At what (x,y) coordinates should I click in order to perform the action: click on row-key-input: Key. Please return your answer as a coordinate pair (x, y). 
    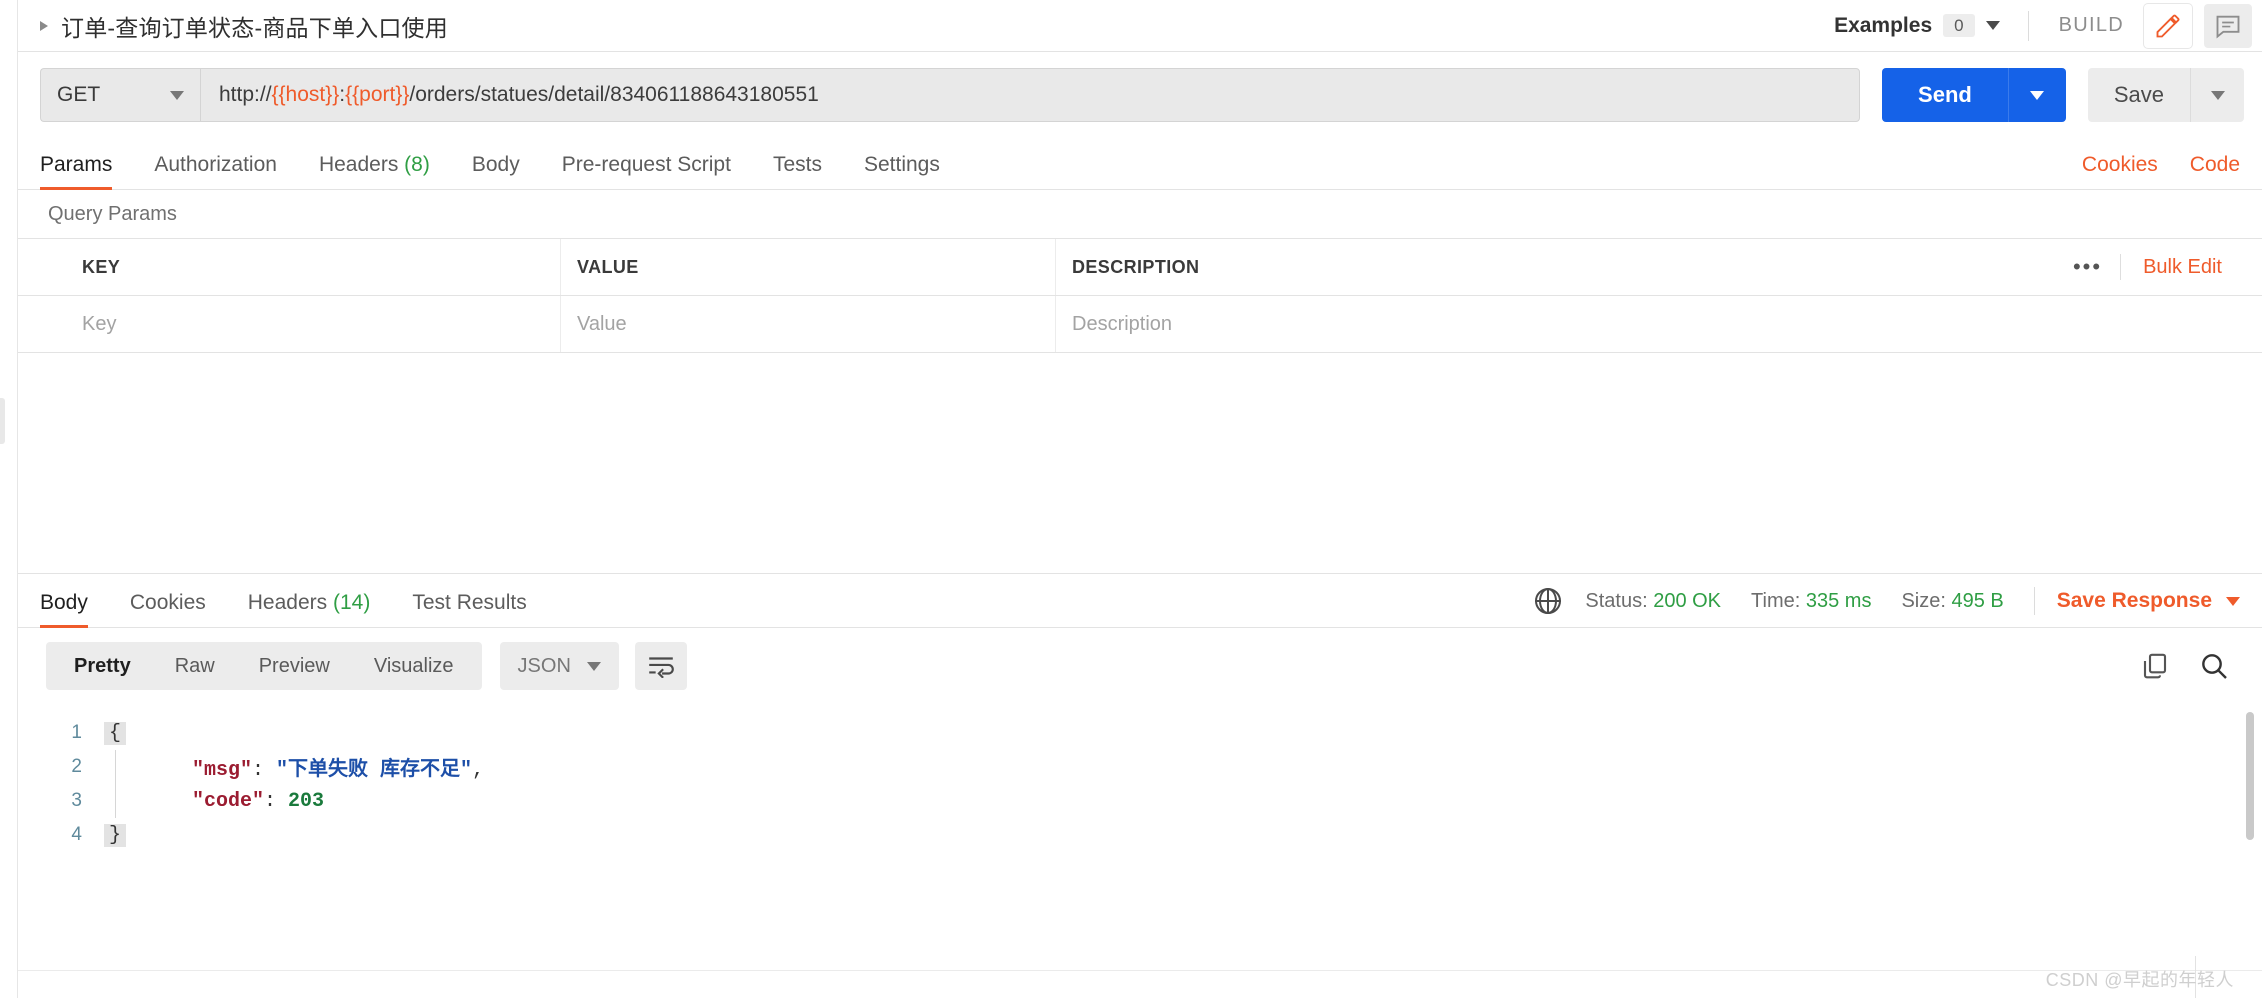
    Looking at the image, I should click on (313, 324).